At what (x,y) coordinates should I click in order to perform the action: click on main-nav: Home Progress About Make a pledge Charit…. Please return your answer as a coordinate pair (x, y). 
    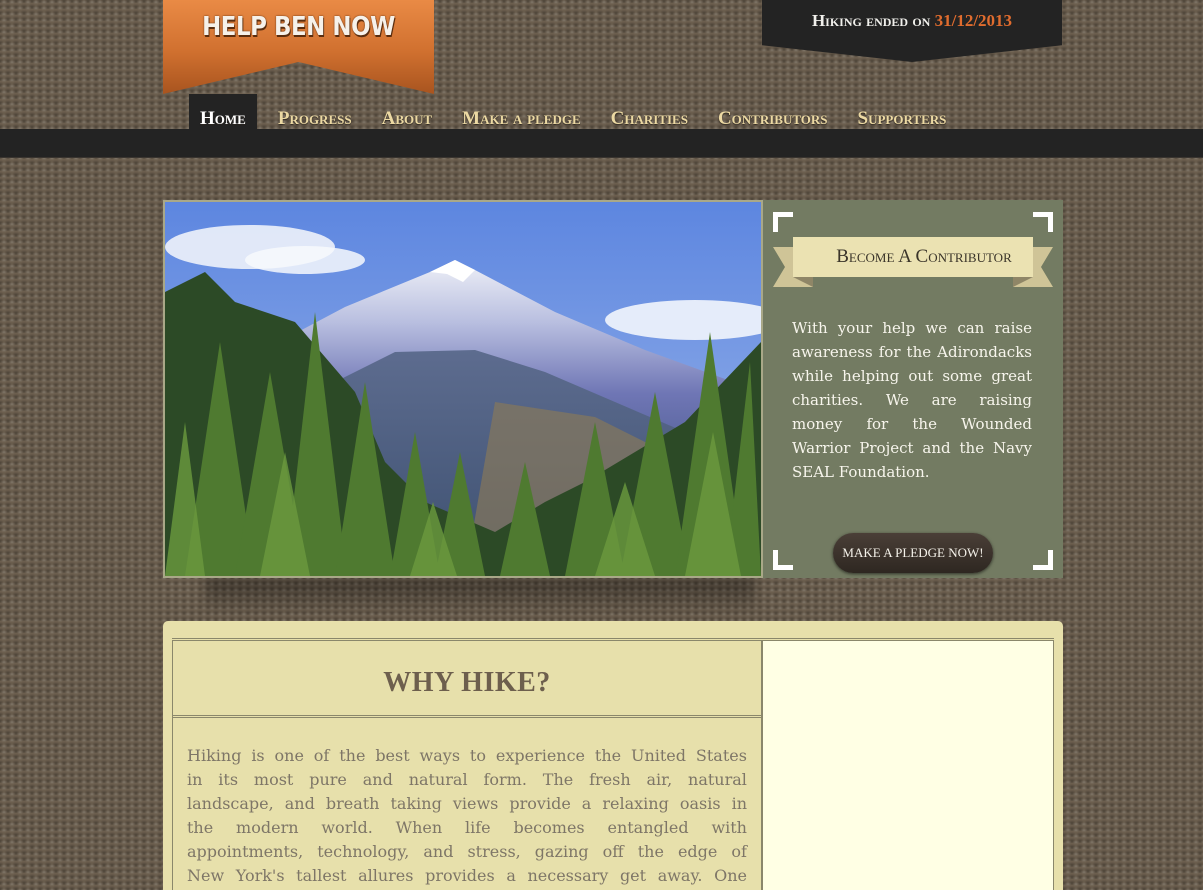
    Looking at the image, I should click on (577, 111).